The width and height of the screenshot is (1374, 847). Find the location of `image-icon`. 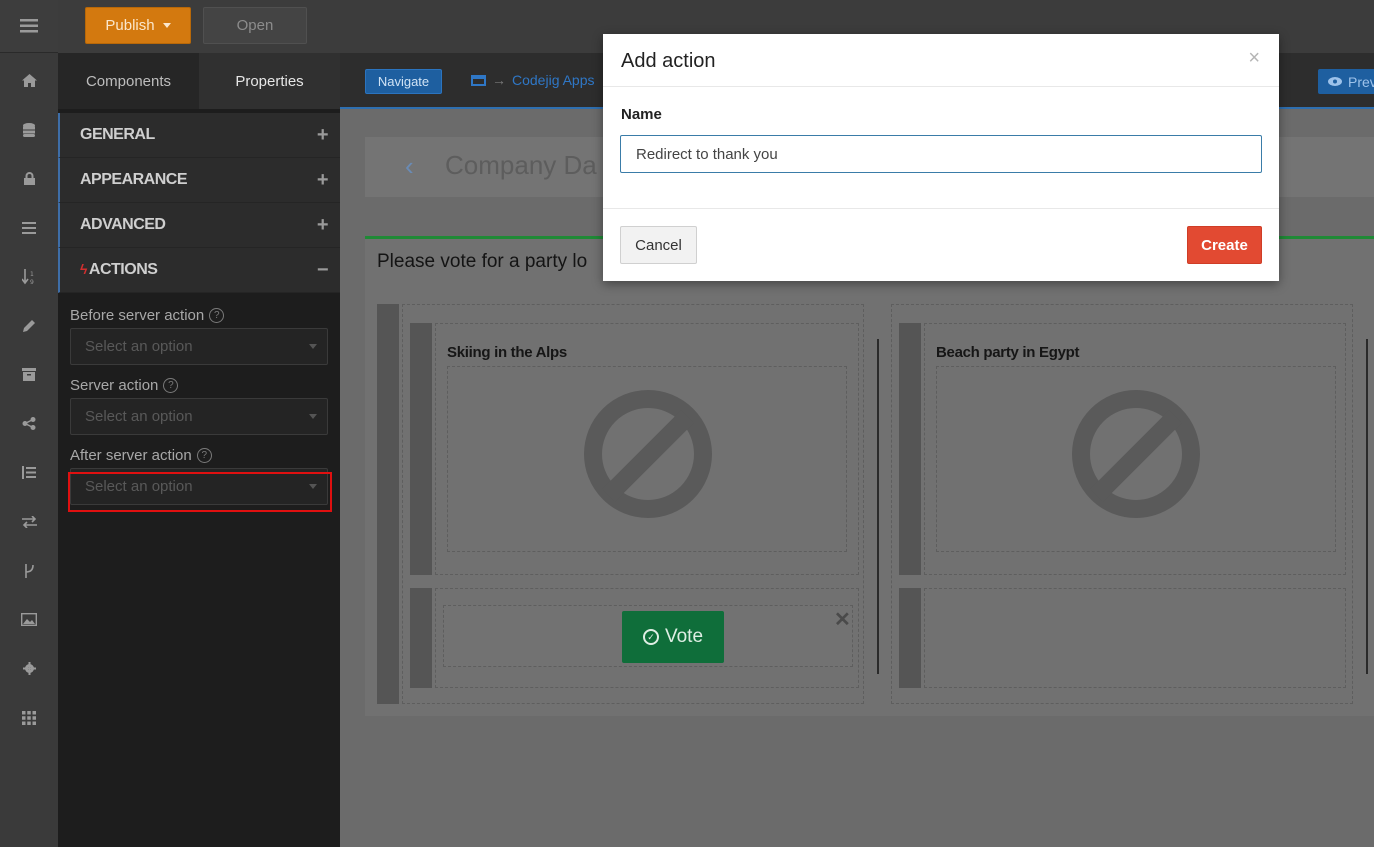

image-icon is located at coordinates (29, 619).